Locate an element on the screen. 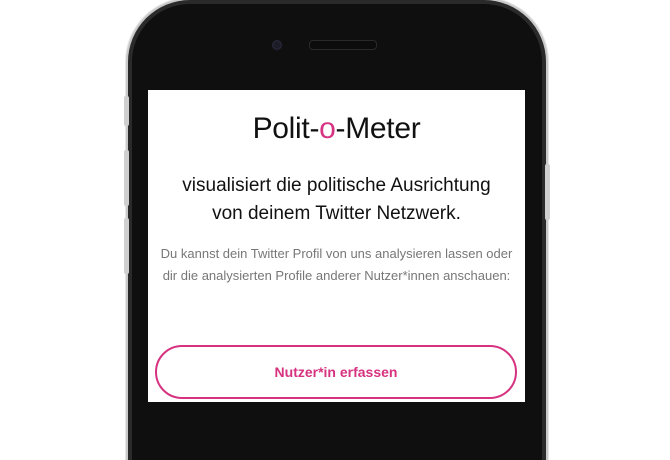 Image resolution: width=670 pixels, height=460 pixels. volume-up-button is located at coordinates (126, 178).